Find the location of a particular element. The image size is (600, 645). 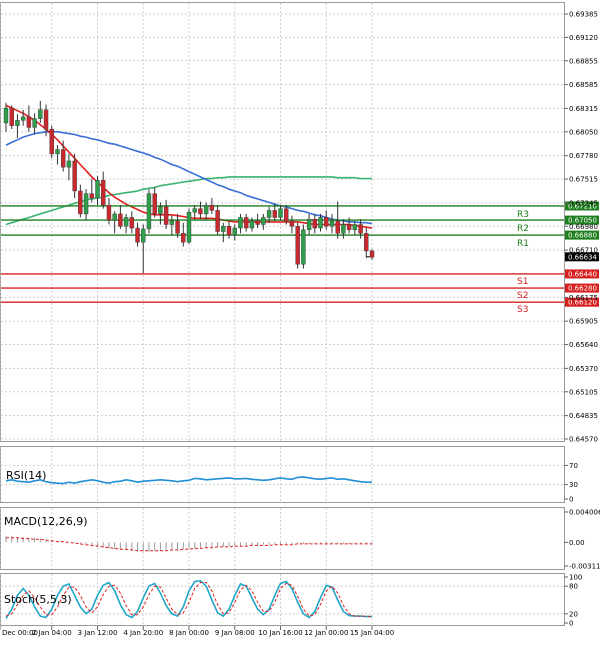

rsi-tick-label: 70 is located at coordinates (573, 466).